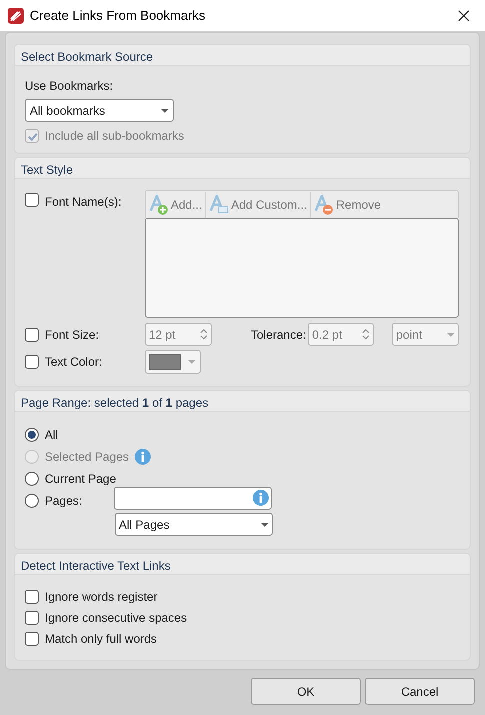  I want to click on checkbox-label: Ignore consecutive spaces, so click(116, 618).